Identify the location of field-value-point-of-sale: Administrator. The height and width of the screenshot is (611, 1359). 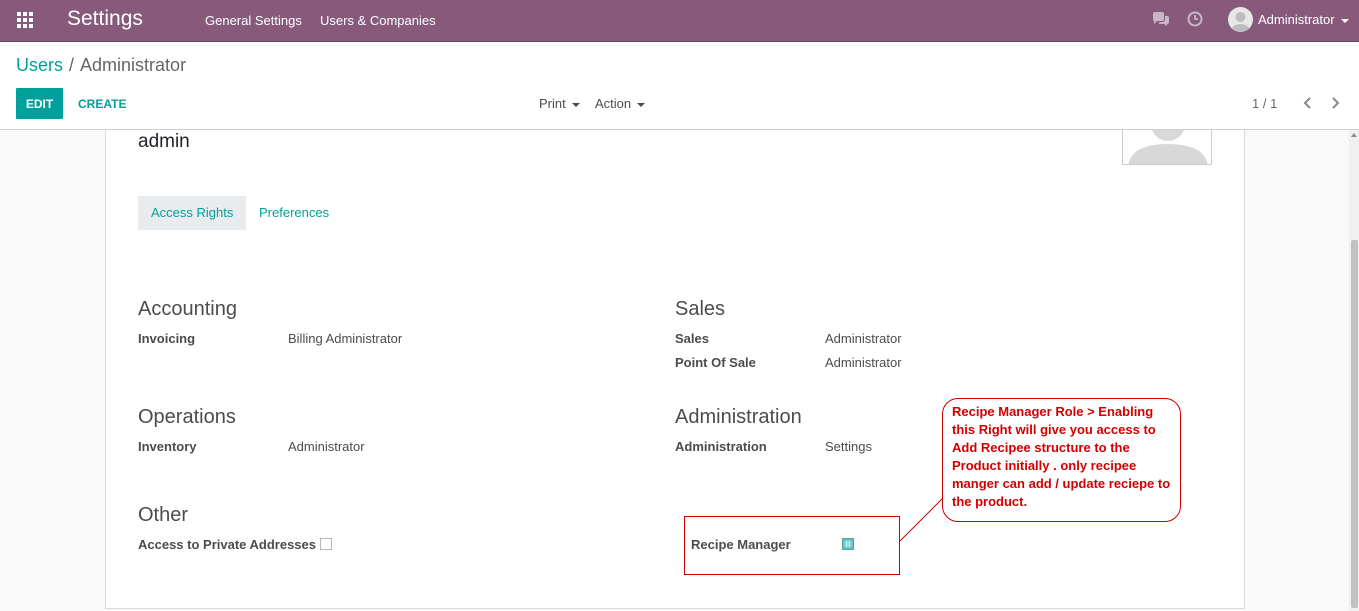
(863, 362).